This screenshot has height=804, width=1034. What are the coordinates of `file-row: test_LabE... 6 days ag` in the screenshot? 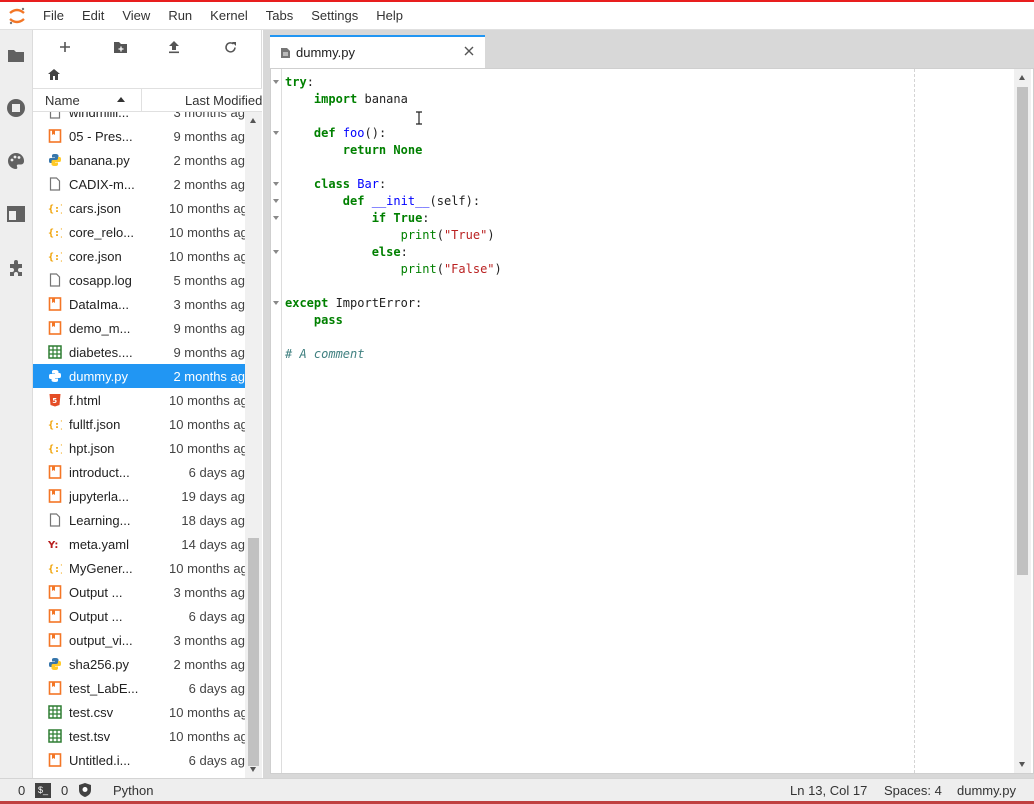 It's located at (139, 688).